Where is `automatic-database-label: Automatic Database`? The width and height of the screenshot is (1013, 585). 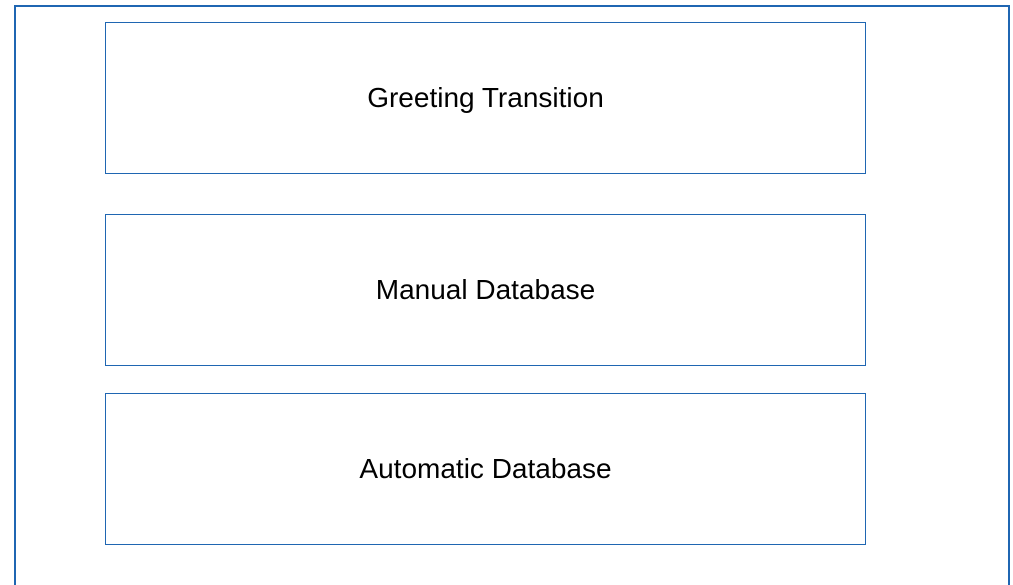
automatic-database-label: Automatic Database is located at coordinates (485, 468).